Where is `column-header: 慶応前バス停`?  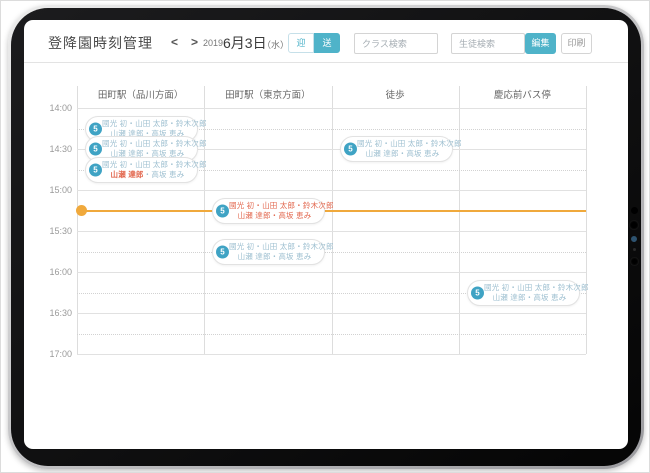
column-header: 慶応前バス停 is located at coordinates (522, 95).